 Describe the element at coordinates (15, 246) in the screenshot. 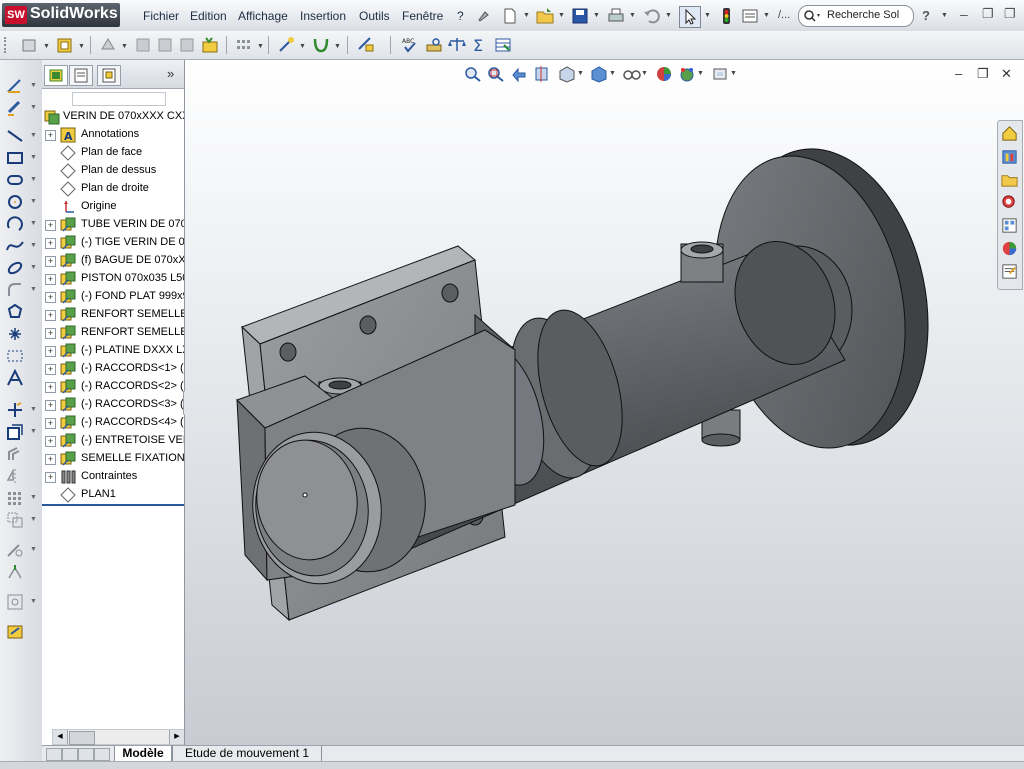

I see `spline-tool-icon` at that location.